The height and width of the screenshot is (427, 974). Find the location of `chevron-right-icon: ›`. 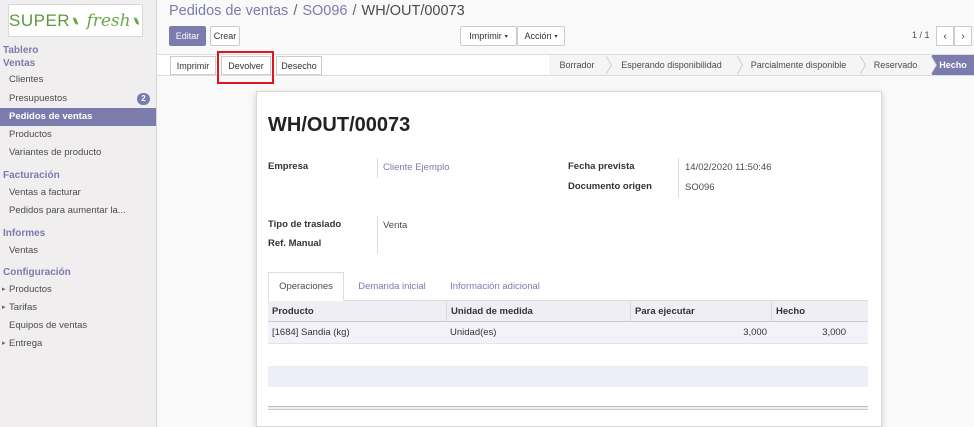

chevron-right-icon: › is located at coordinates (963, 36).